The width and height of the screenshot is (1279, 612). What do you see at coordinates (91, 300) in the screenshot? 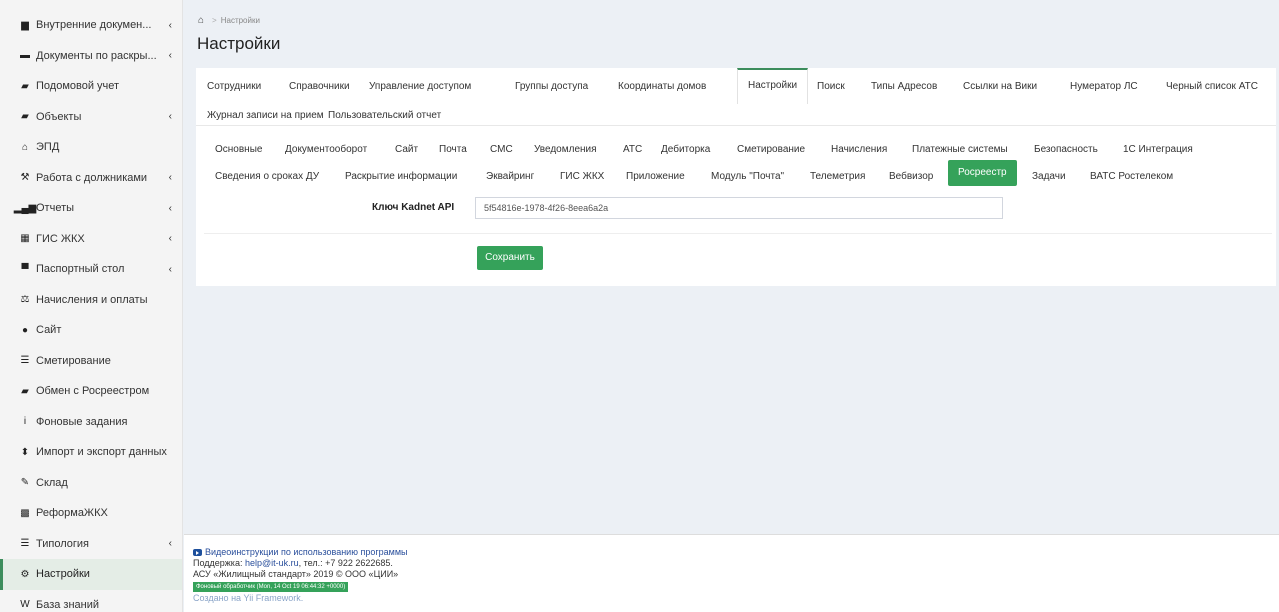
I see `sidebar-item-9: ⚖ Начисления и оплаты` at bounding box center [91, 300].